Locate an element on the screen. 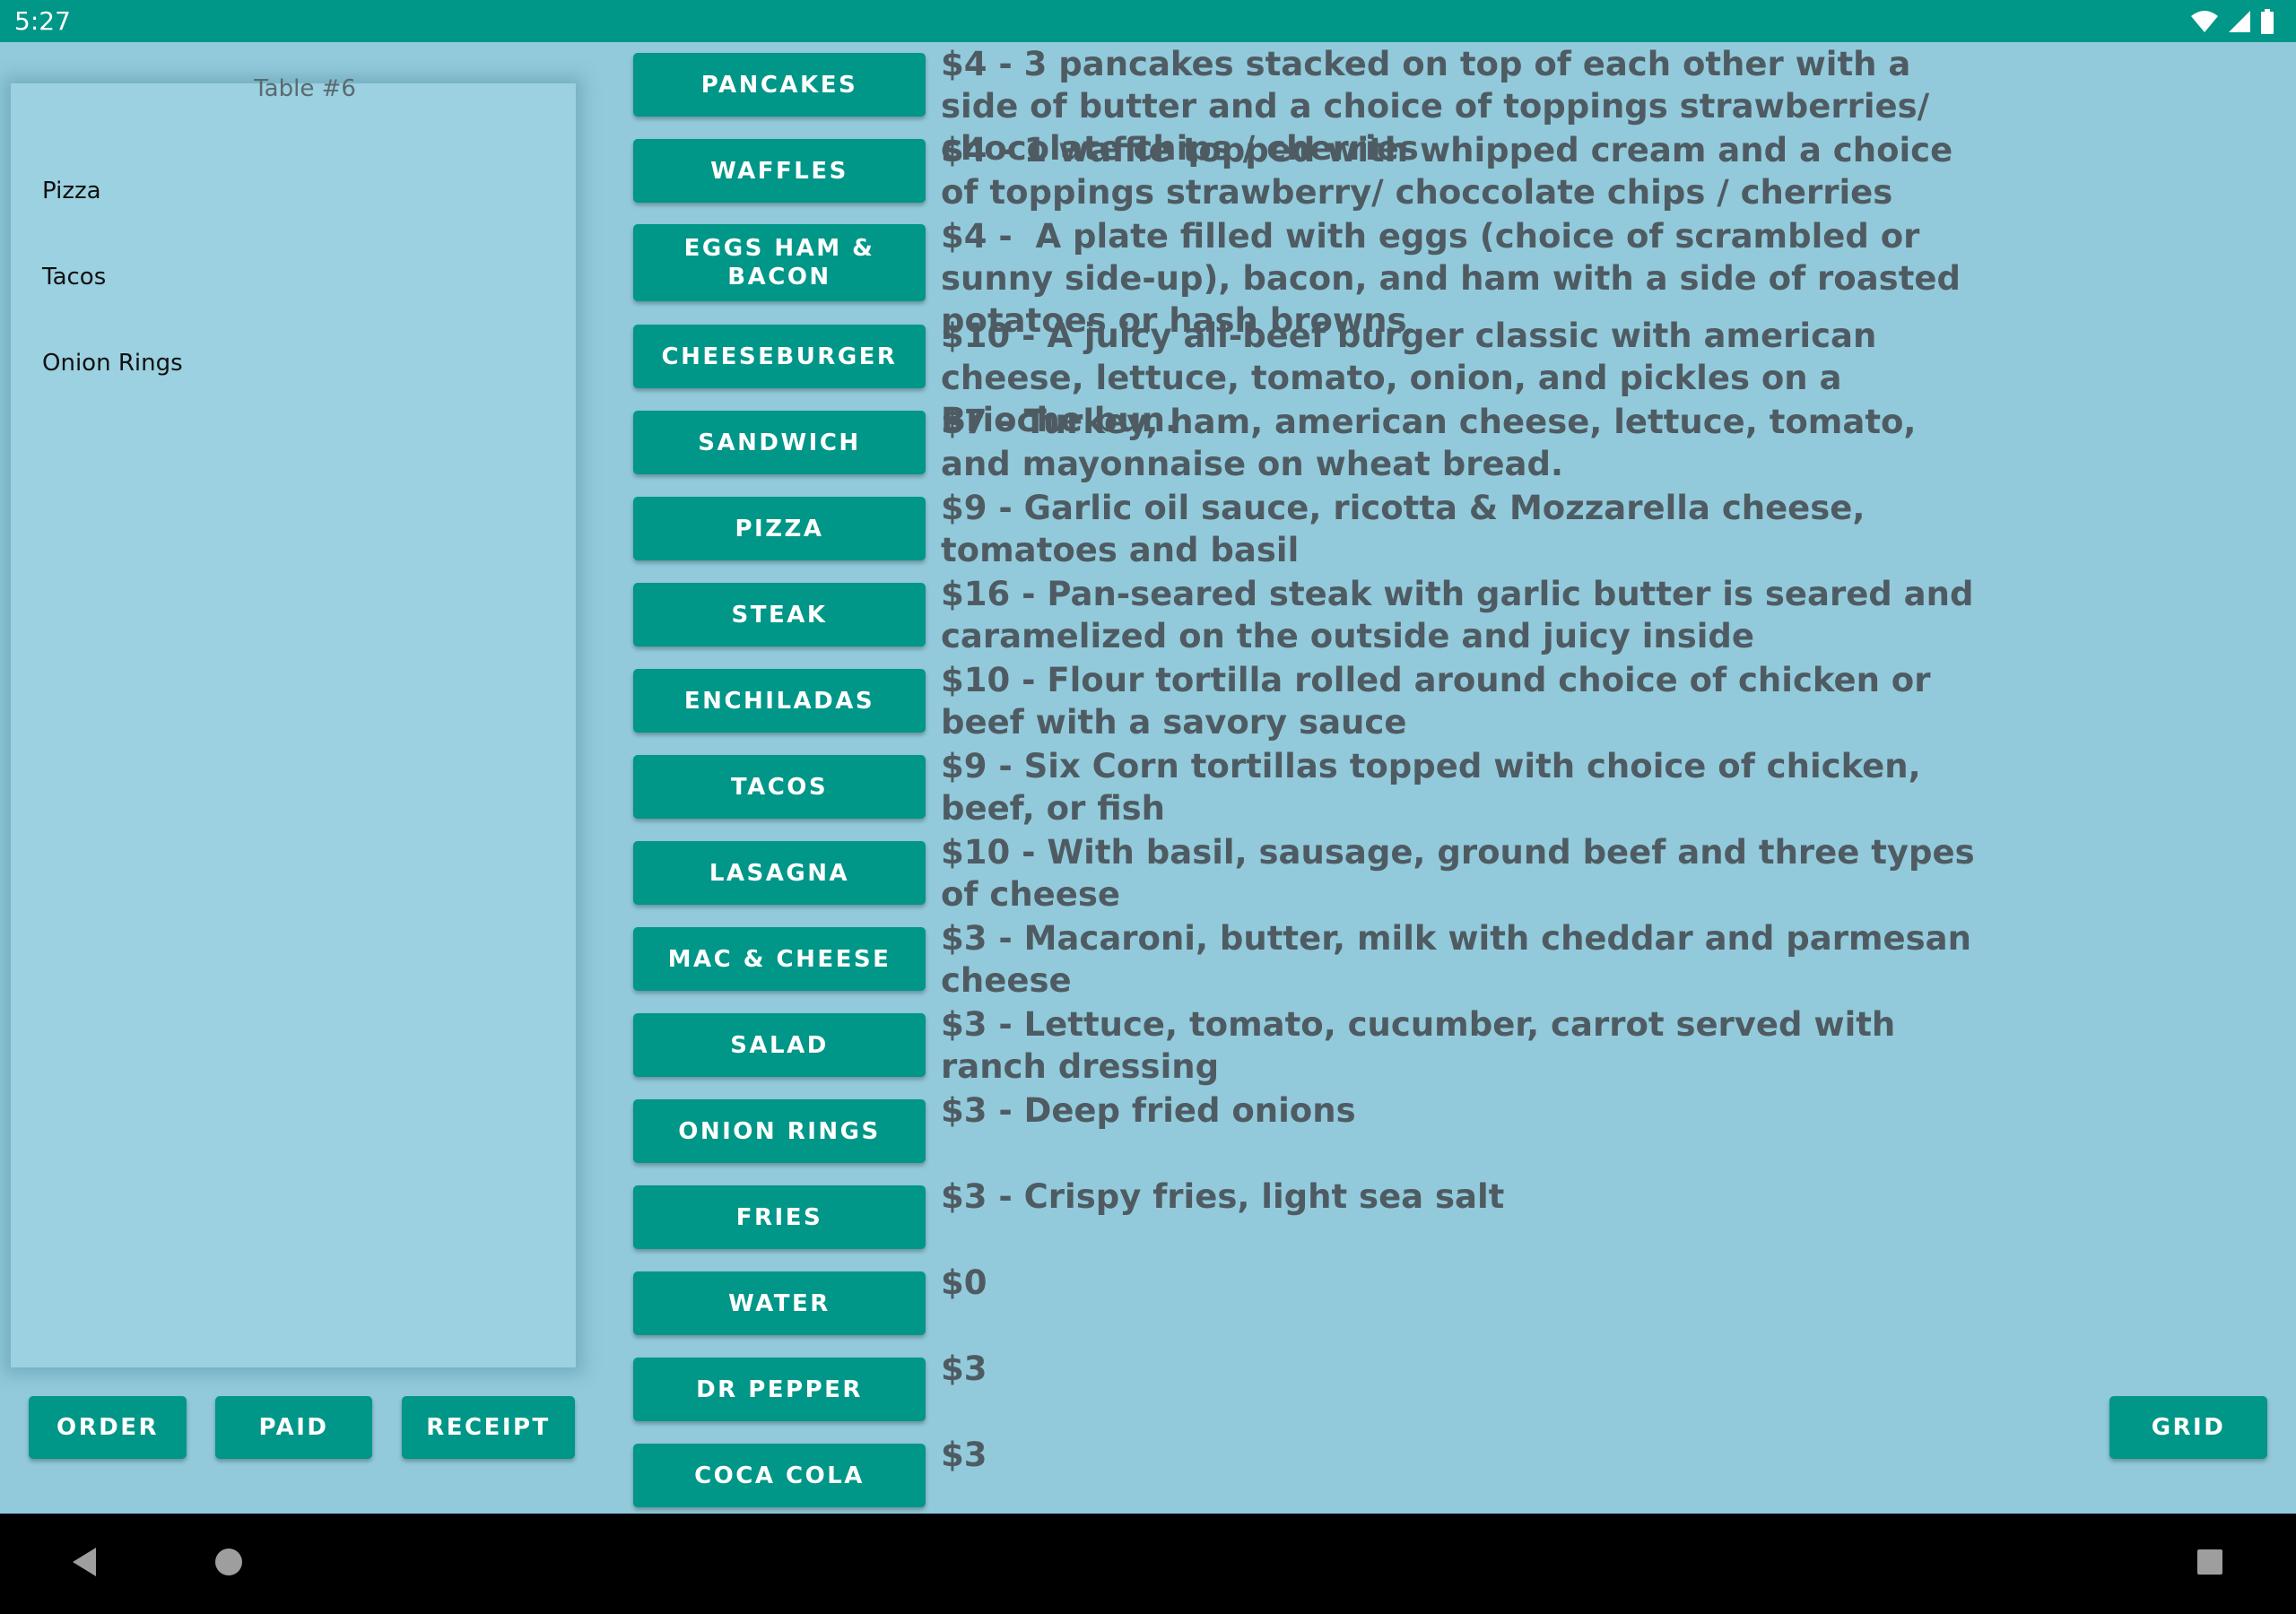 The image size is (2296, 1614). menu-row-dr-pepper: DR PEPPER $3 is located at coordinates (1440, 1395).